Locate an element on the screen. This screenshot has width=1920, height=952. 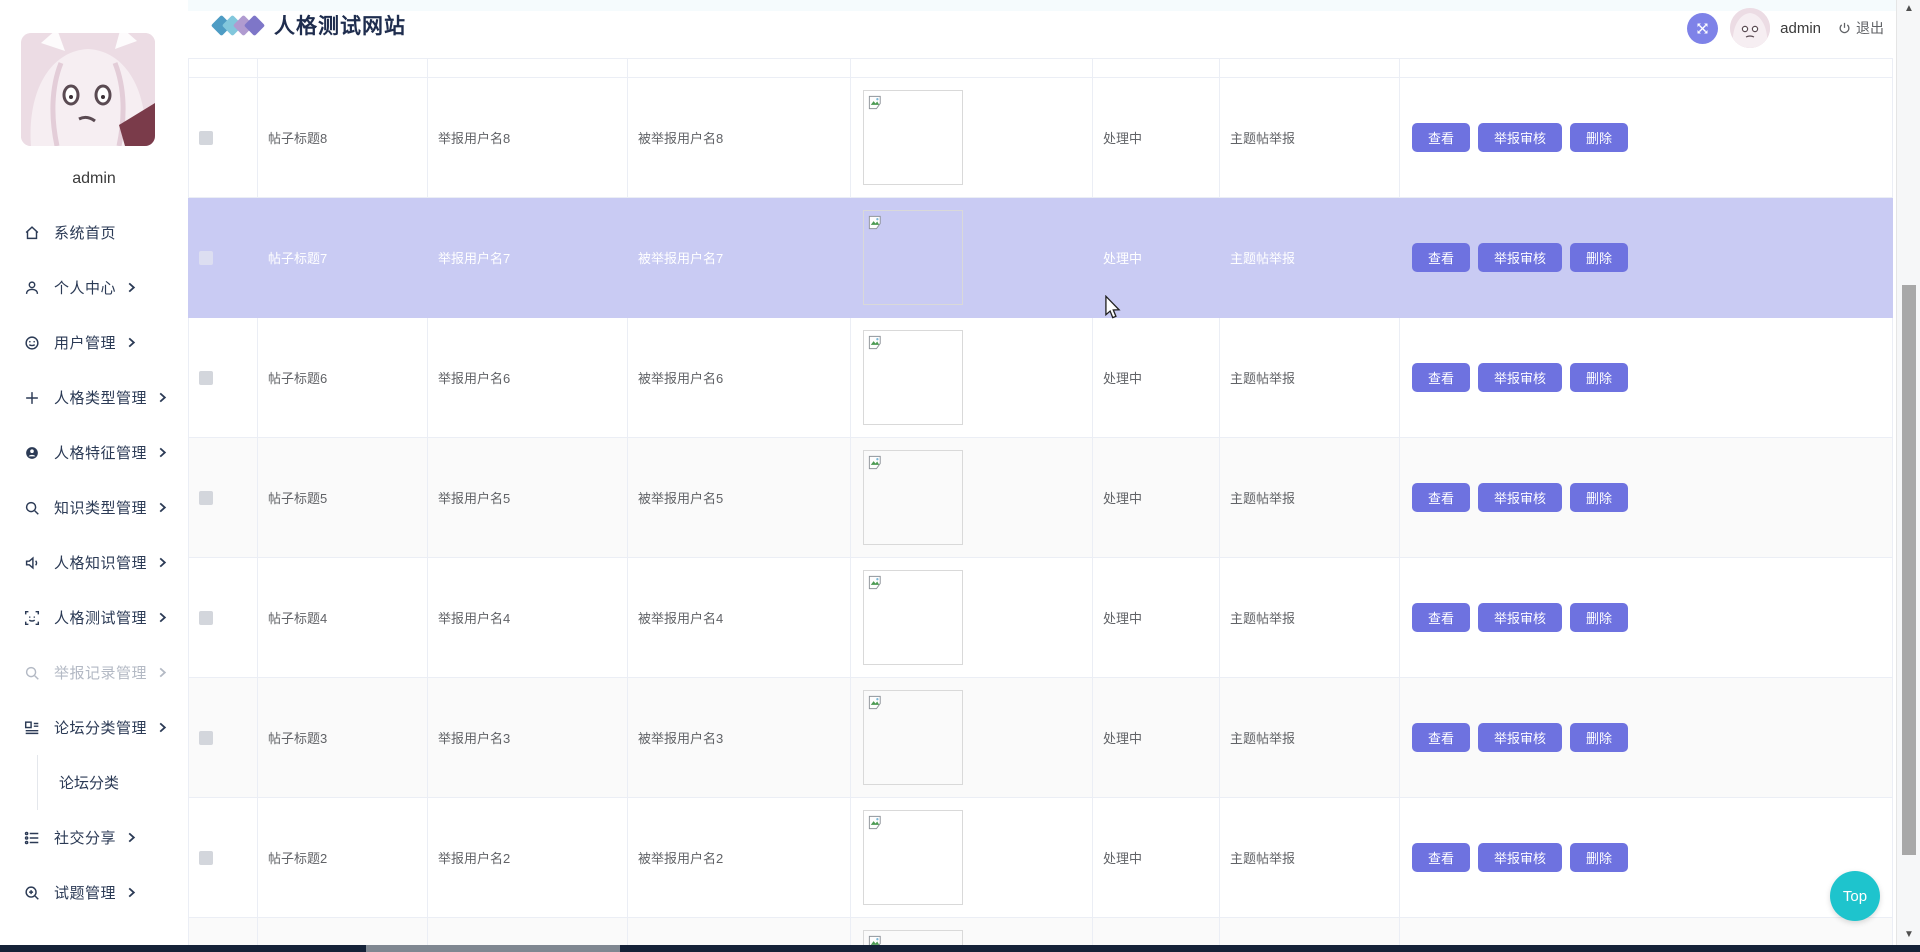
profile-name: admin is located at coordinates (94, 178).